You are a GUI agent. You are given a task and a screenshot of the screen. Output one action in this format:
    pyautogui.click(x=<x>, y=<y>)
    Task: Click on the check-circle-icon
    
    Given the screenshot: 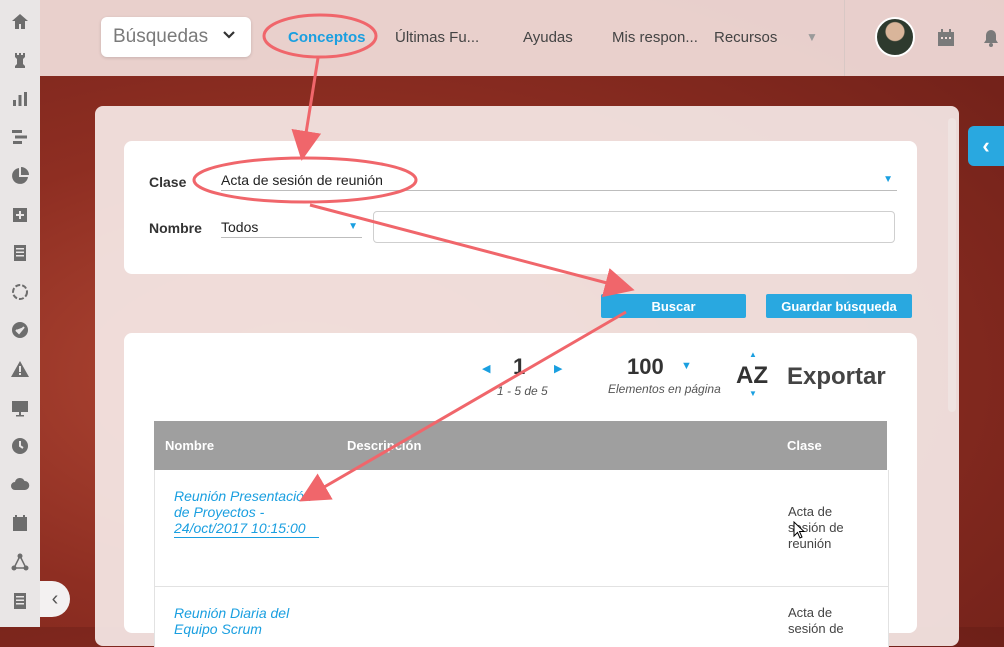 What is the action you would take?
    pyautogui.click(x=20, y=330)
    